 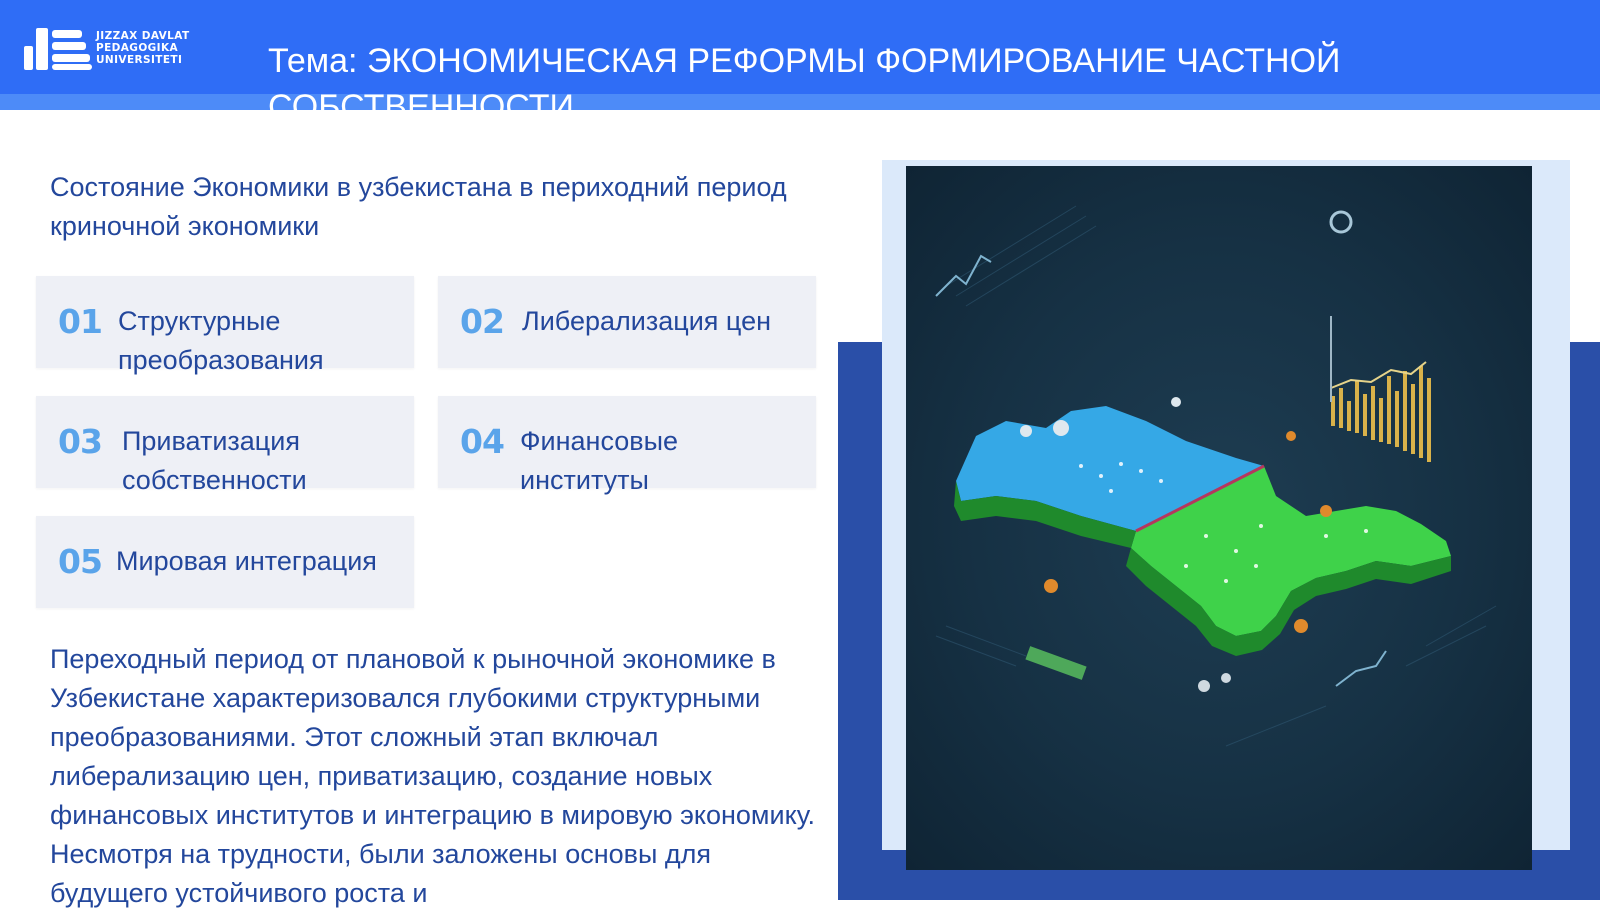 I want to click on card-label: Приватизация собственности, so click(x=214, y=460).